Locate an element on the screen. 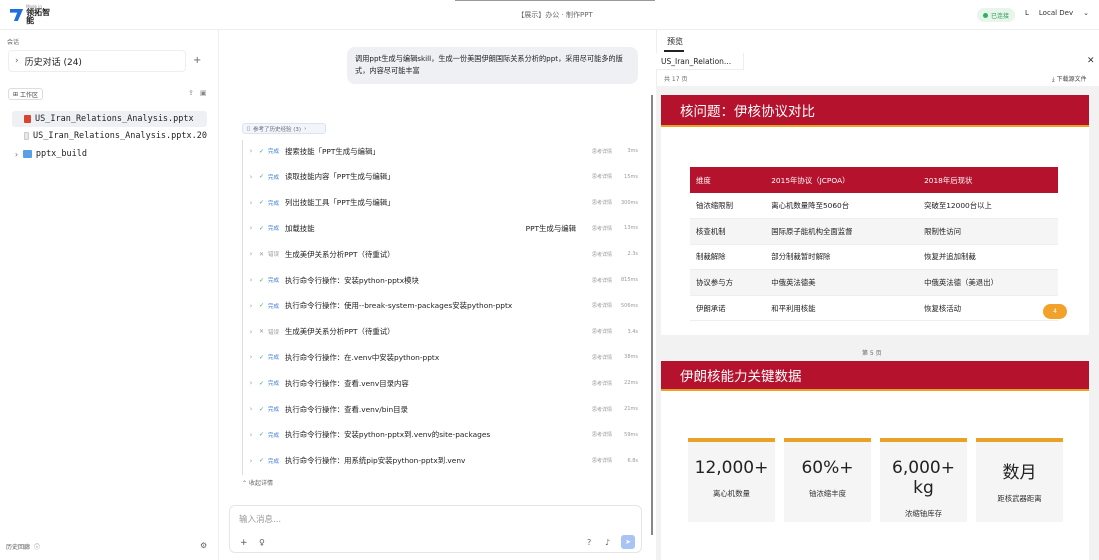 The width and height of the screenshot is (1099, 560). step-row: › ✕ 错误 生成美伊关系分析PPT（待重试） 思考详情 2.3s is located at coordinates (440, 254).